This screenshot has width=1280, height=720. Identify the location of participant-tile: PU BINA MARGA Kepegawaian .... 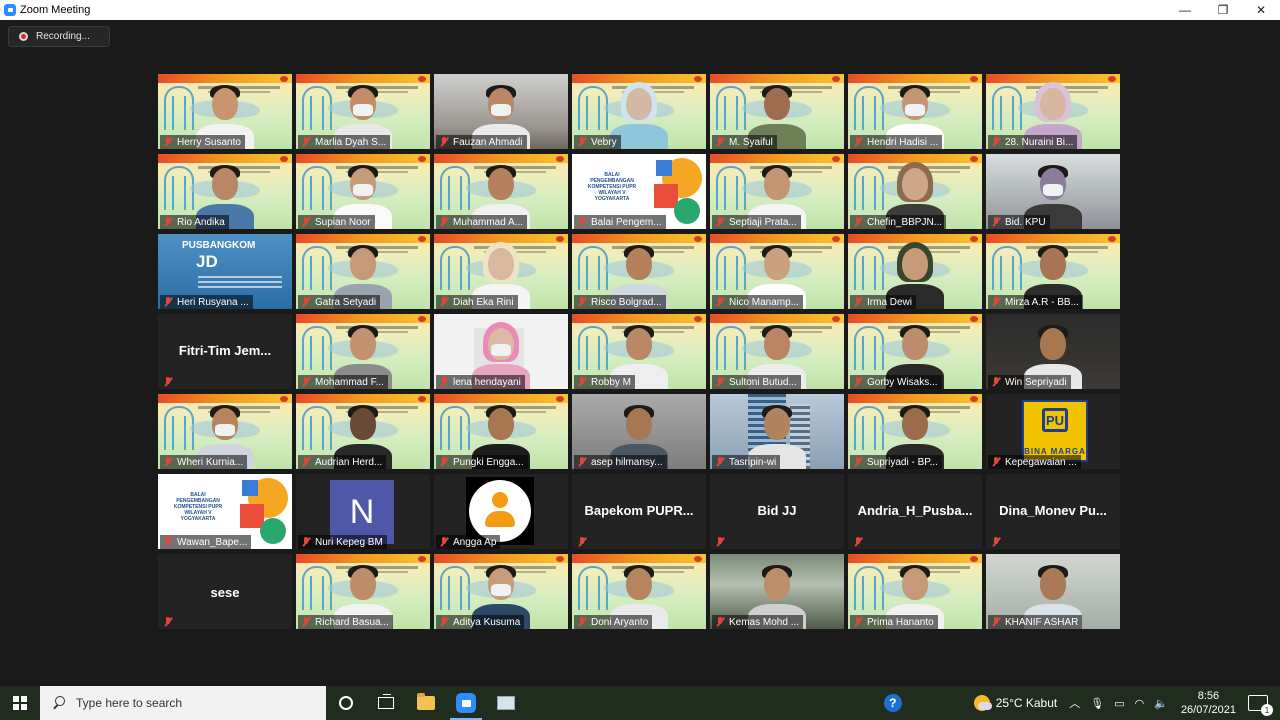
(1053, 431).